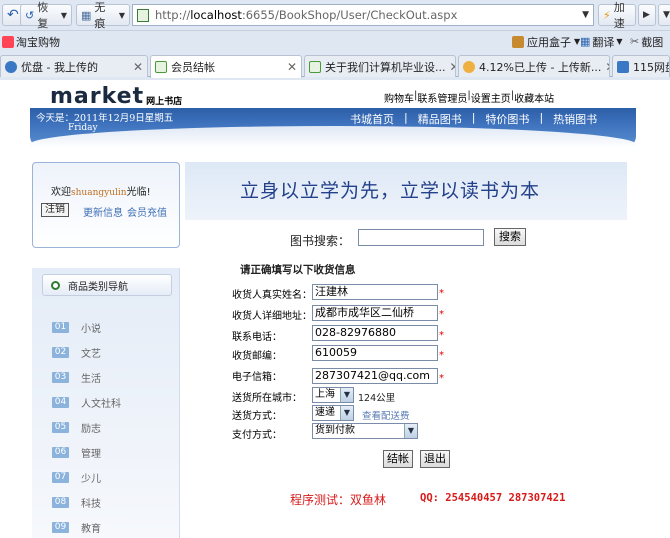  Describe the element at coordinates (298, 270) in the screenshot. I see `form-heading: 请正确填写以下收货信息` at that location.